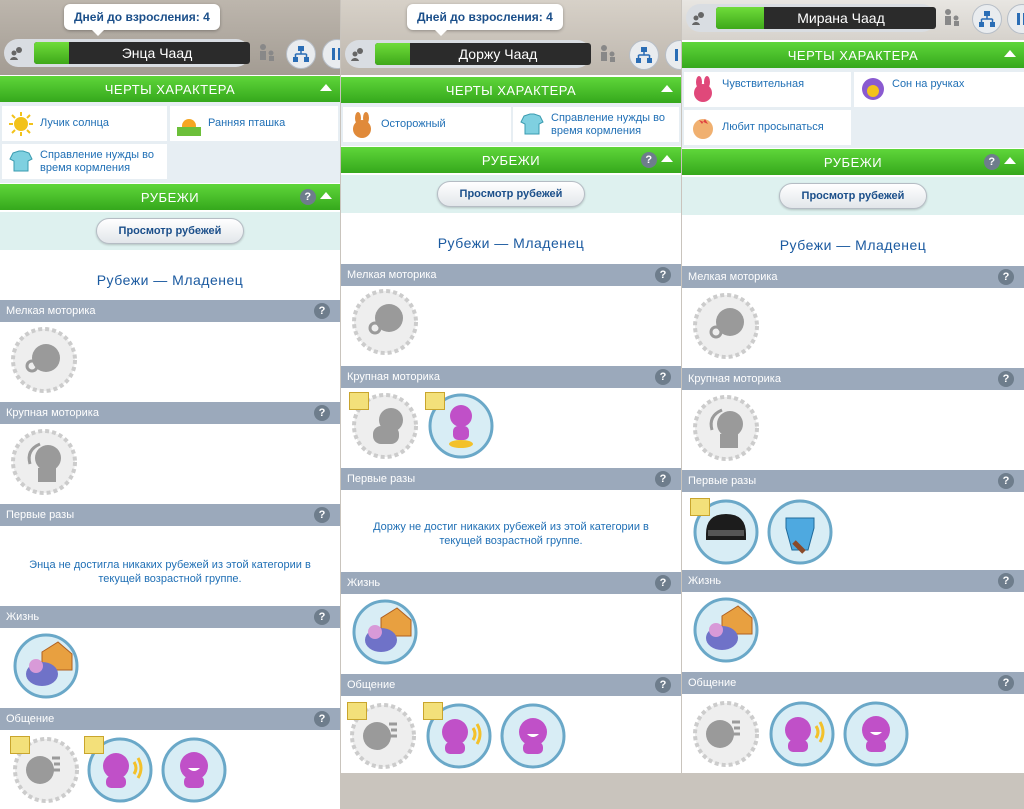 This screenshot has height=809, width=1024. What do you see at coordinates (939, 89) in the screenshot?
I see `trait-sleep-in-arms: Сон на ручках` at bounding box center [939, 89].